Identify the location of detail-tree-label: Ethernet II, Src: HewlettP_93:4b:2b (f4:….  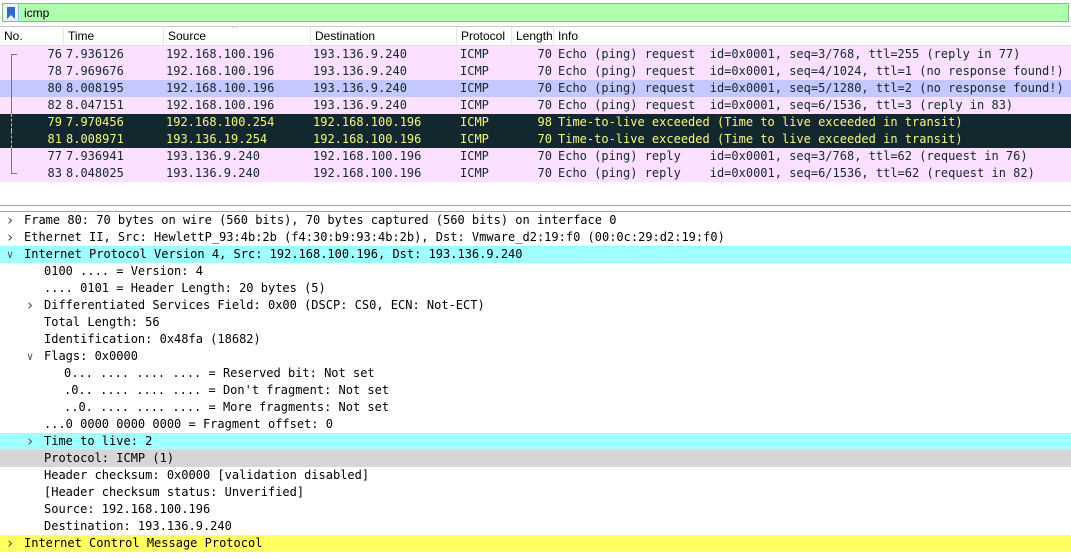
(374, 237).